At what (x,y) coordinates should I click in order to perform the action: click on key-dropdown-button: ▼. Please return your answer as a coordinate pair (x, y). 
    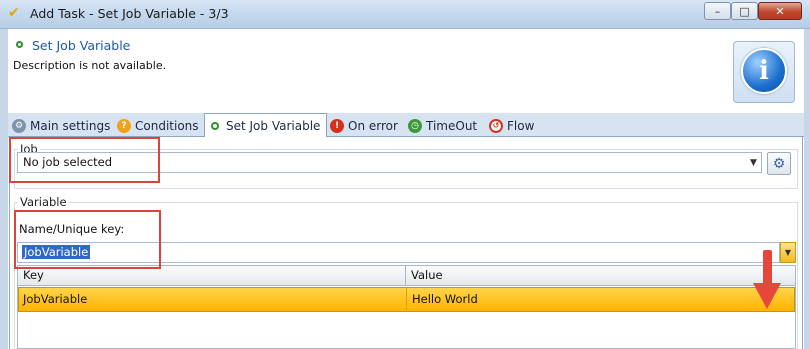
    Looking at the image, I should click on (788, 252).